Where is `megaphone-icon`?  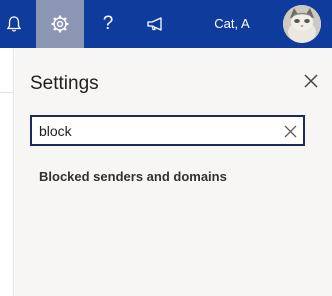
megaphone-icon is located at coordinates (154, 24).